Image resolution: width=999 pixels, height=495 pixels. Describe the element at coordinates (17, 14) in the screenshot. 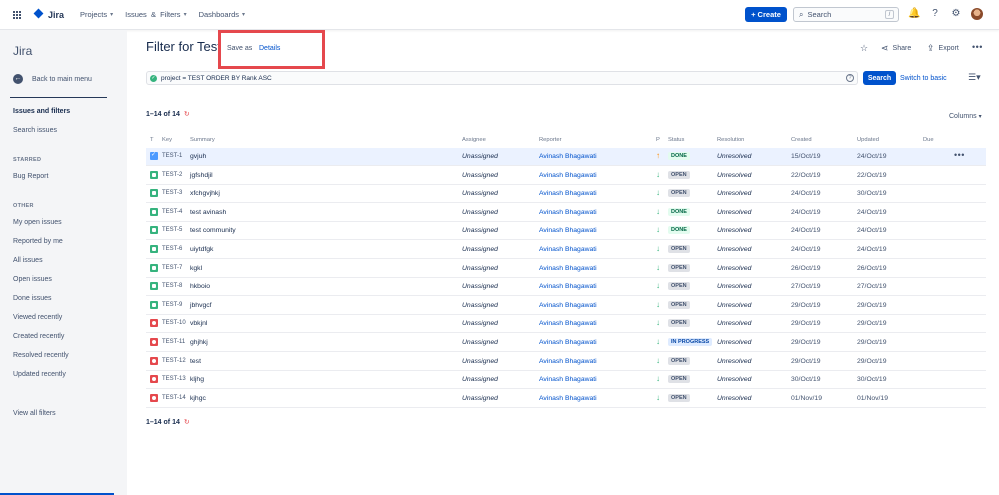

I see `app-switcher-icon` at that location.